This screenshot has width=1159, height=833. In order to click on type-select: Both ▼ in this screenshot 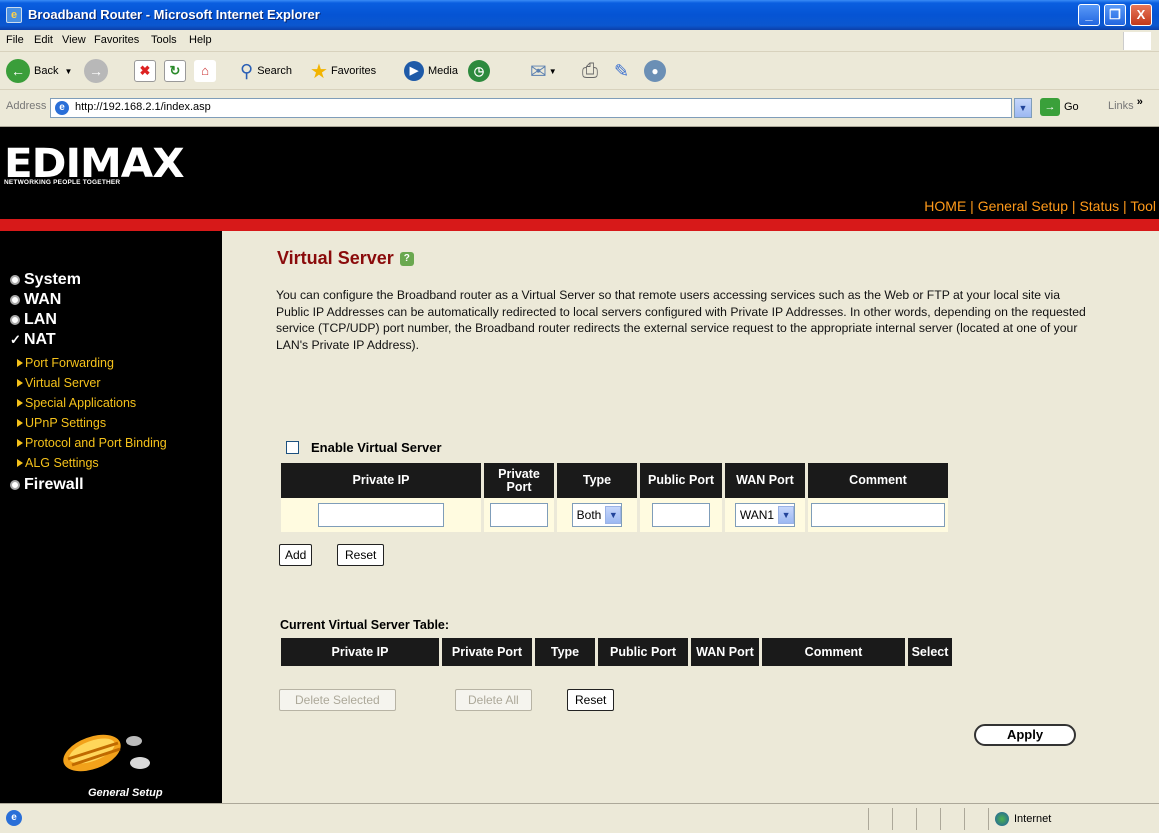, I will do `click(597, 515)`.